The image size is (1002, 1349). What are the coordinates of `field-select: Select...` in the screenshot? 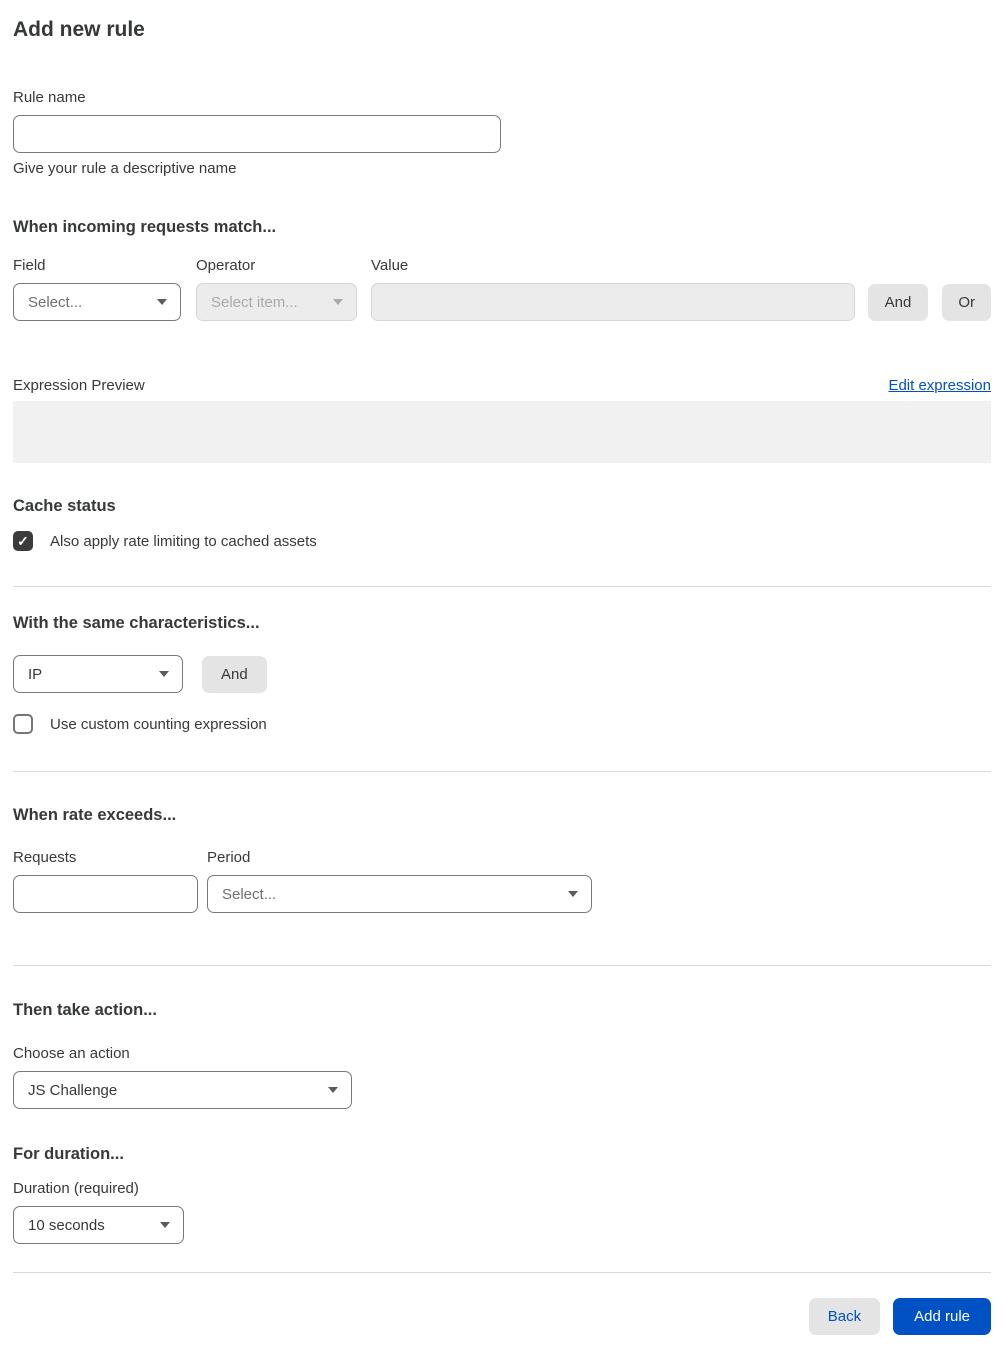 It's located at (97, 302).